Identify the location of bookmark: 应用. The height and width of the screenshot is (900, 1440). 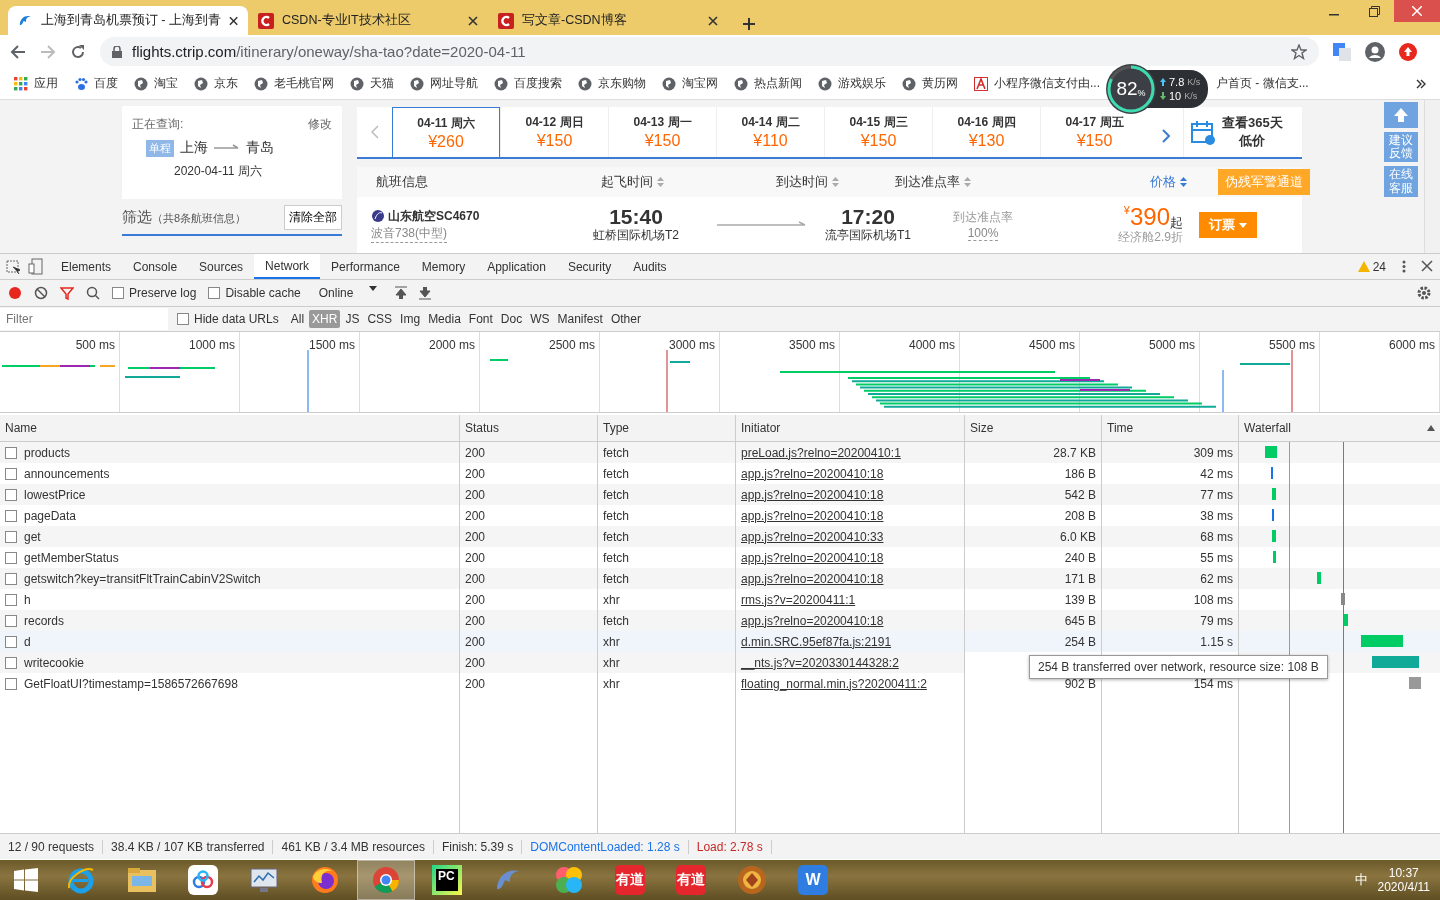
(36, 83).